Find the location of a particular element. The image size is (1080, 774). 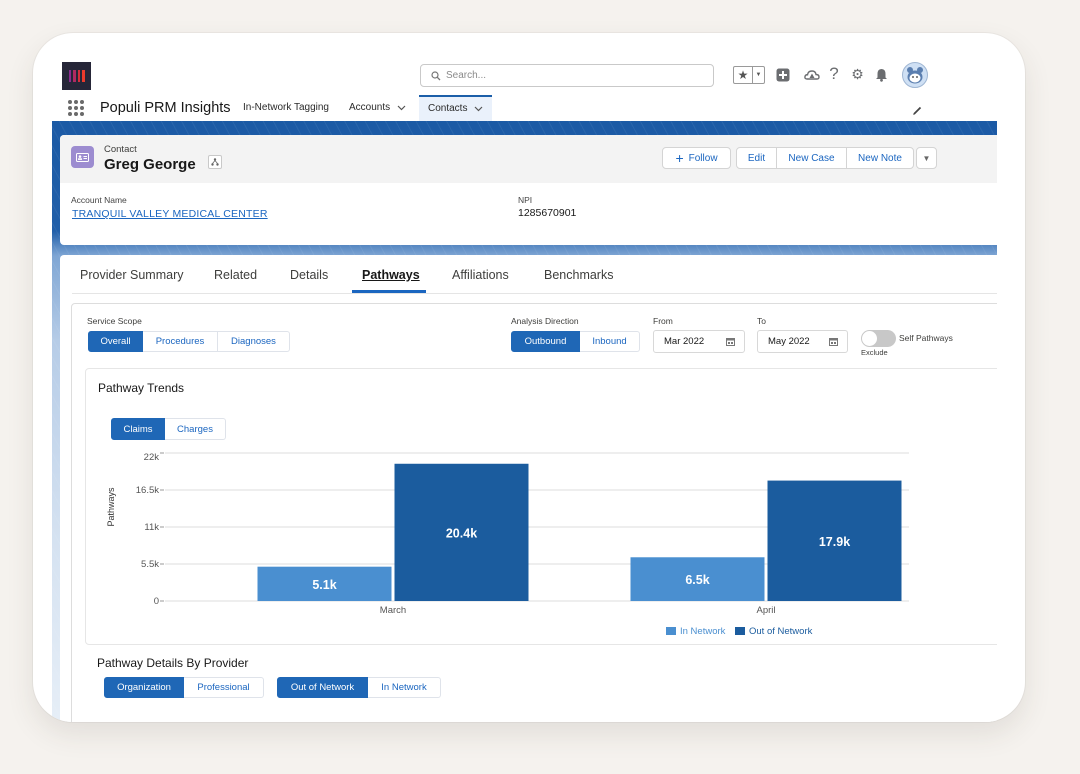

edit-button: Edit is located at coordinates (756, 158).